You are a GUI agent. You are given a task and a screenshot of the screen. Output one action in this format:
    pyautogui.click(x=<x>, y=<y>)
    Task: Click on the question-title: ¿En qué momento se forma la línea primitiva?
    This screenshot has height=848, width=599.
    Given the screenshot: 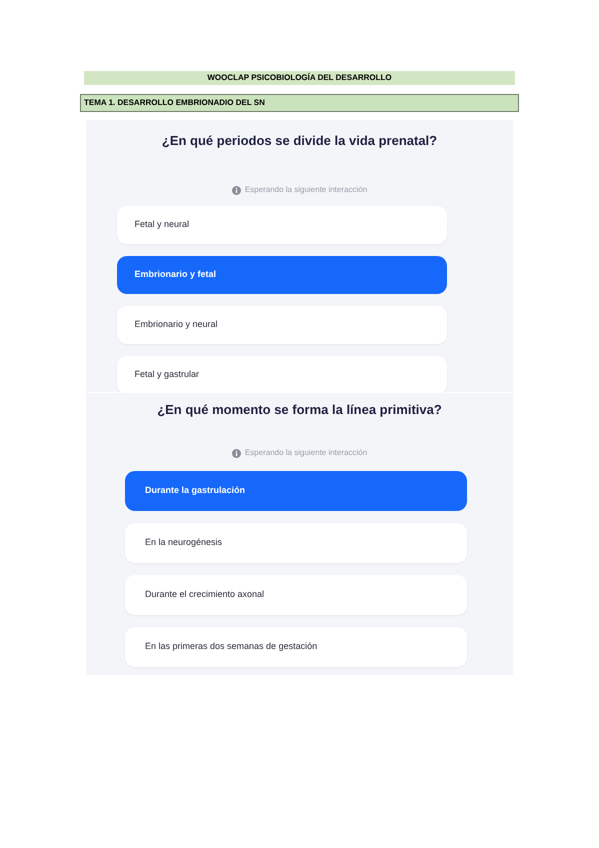 What is the action you would take?
    pyautogui.click(x=299, y=410)
    